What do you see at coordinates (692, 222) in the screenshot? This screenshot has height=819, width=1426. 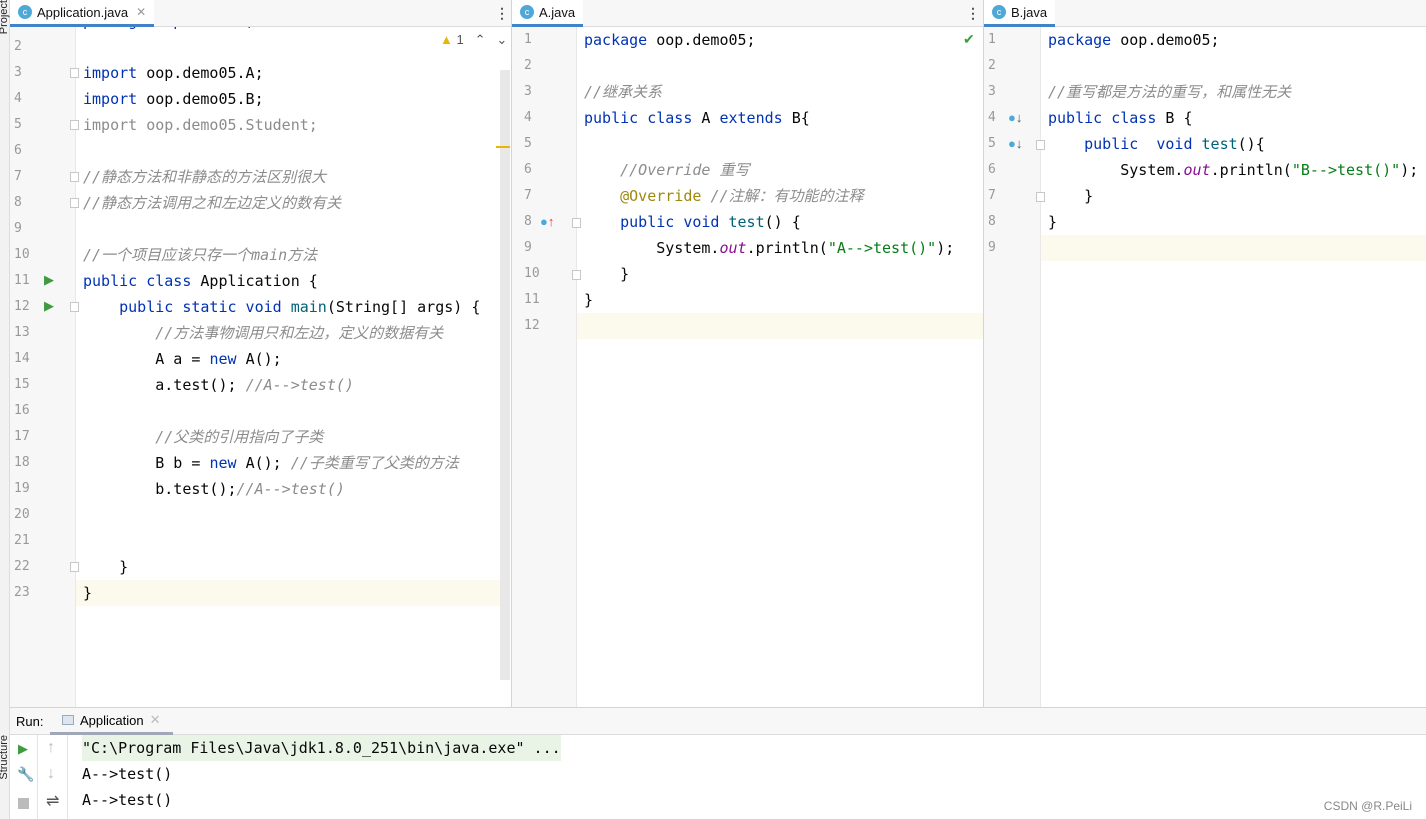 I see `code-line: public void test() {` at bounding box center [692, 222].